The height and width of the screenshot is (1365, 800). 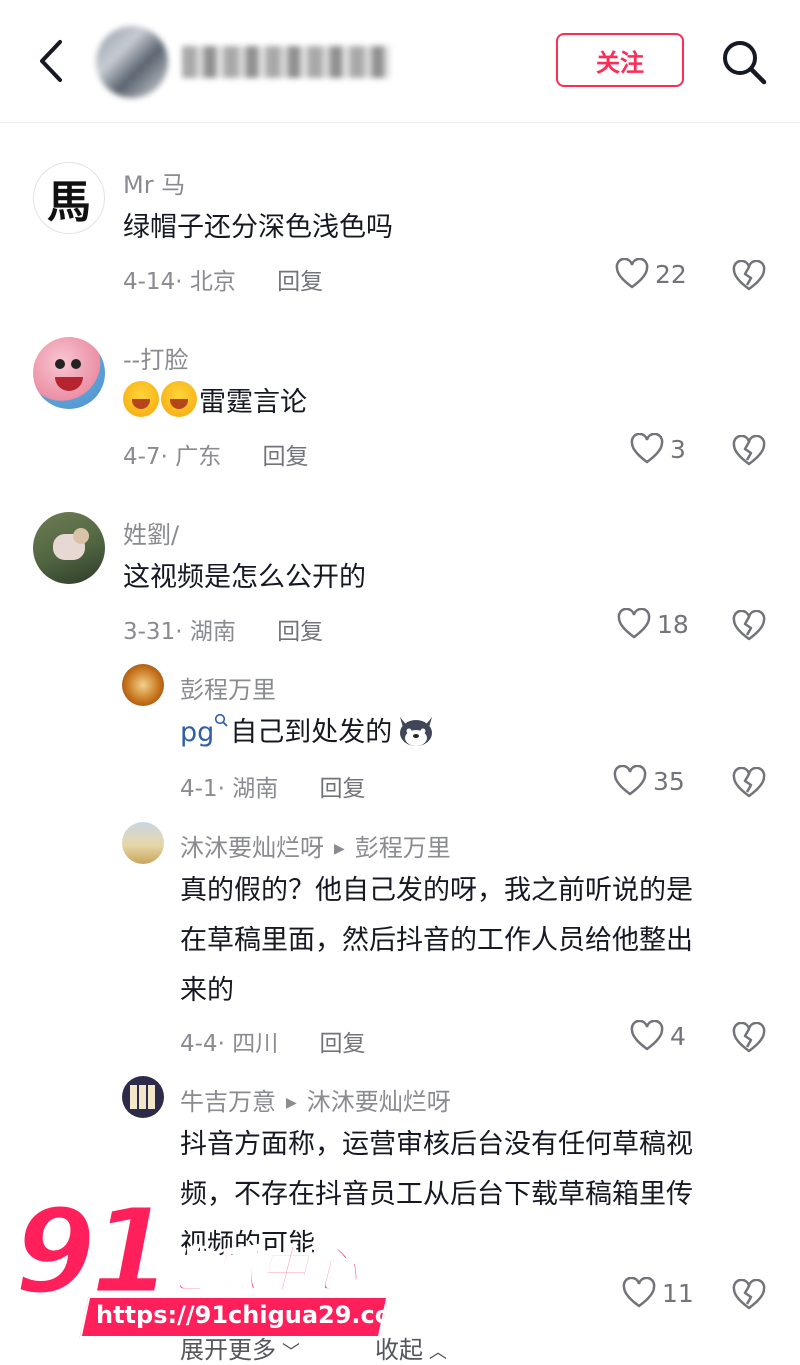 What do you see at coordinates (403, 848) in the screenshot?
I see `reply-to-name: 彭程万里` at bounding box center [403, 848].